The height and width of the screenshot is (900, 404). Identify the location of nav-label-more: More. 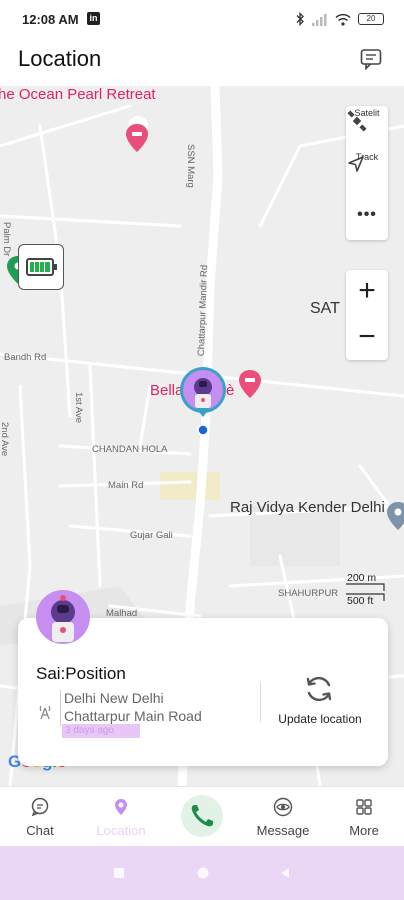
(364, 830).